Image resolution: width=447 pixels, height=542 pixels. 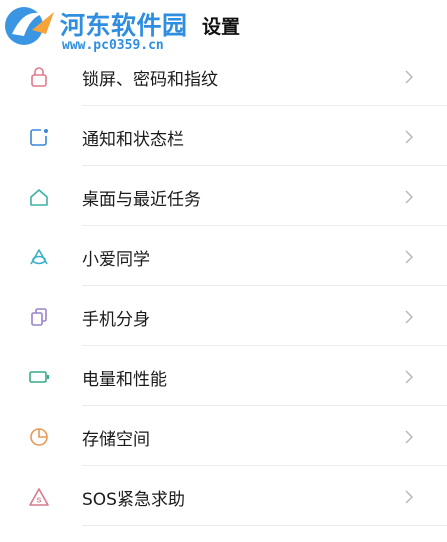 What do you see at coordinates (39, 137) in the screenshot?
I see `notification-icon` at bounding box center [39, 137].